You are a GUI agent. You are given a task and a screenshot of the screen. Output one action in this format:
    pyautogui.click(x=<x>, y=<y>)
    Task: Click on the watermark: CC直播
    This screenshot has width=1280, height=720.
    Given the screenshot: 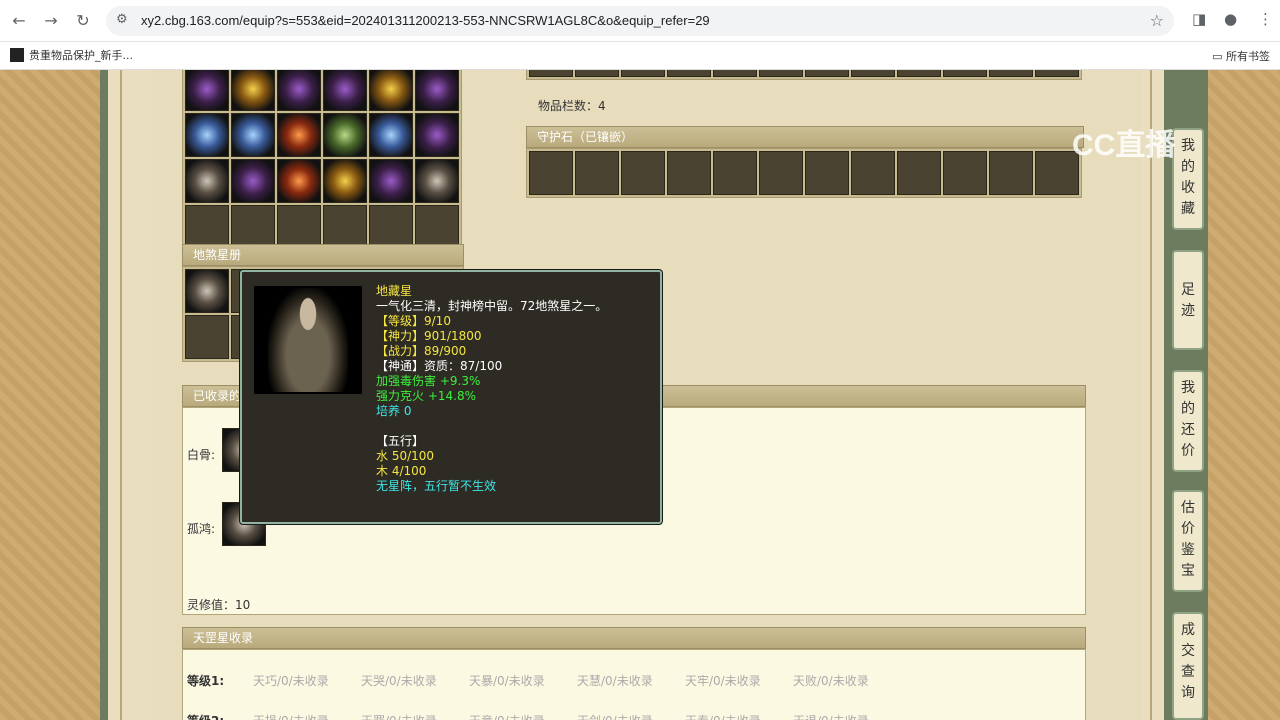 What is the action you would take?
    pyautogui.click(x=1124, y=145)
    